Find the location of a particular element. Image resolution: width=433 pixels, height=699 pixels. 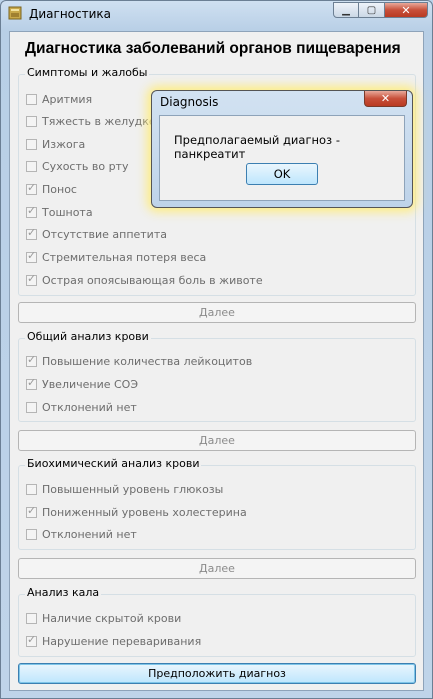

close-button: ✕ is located at coordinates (406, 10).